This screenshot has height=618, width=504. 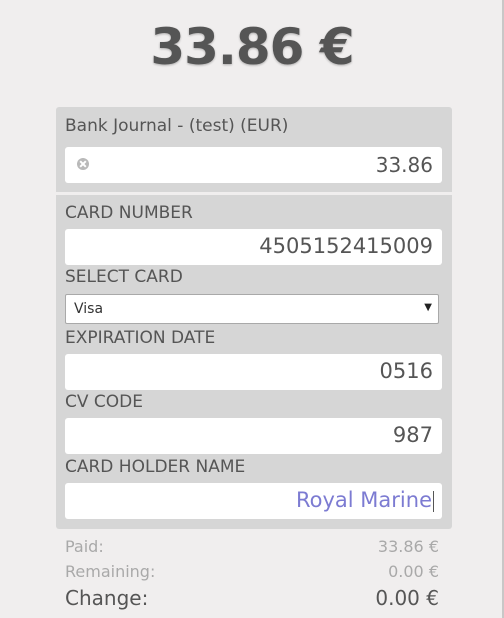 What do you see at coordinates (433, 501) in the screenshot?
I see `text-cursor` at bounding box center [433, 501].